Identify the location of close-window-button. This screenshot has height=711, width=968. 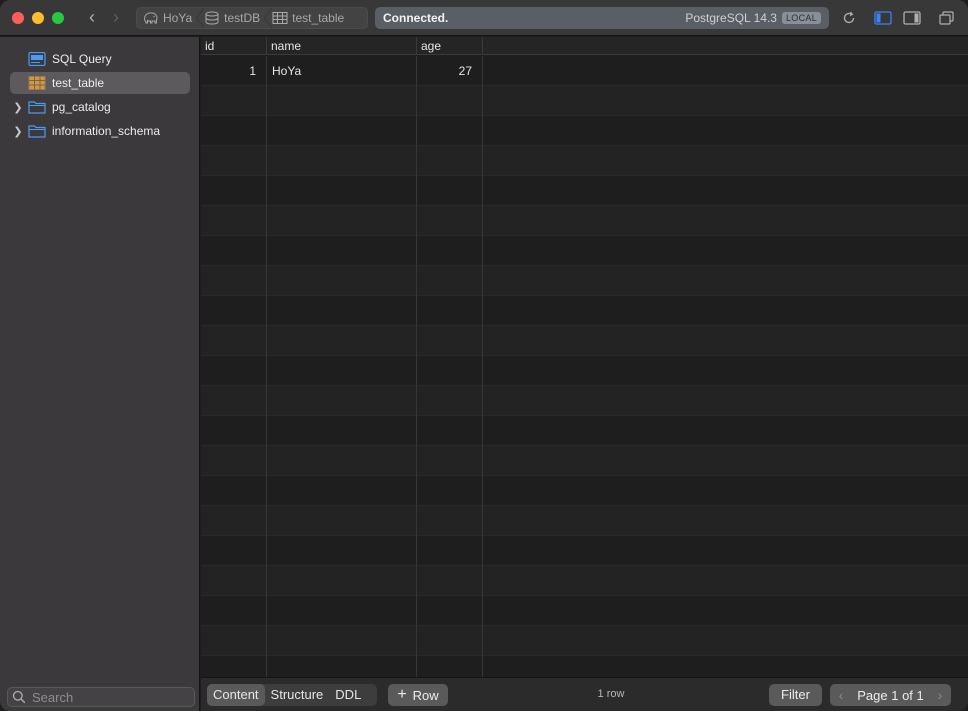
(18, 18).